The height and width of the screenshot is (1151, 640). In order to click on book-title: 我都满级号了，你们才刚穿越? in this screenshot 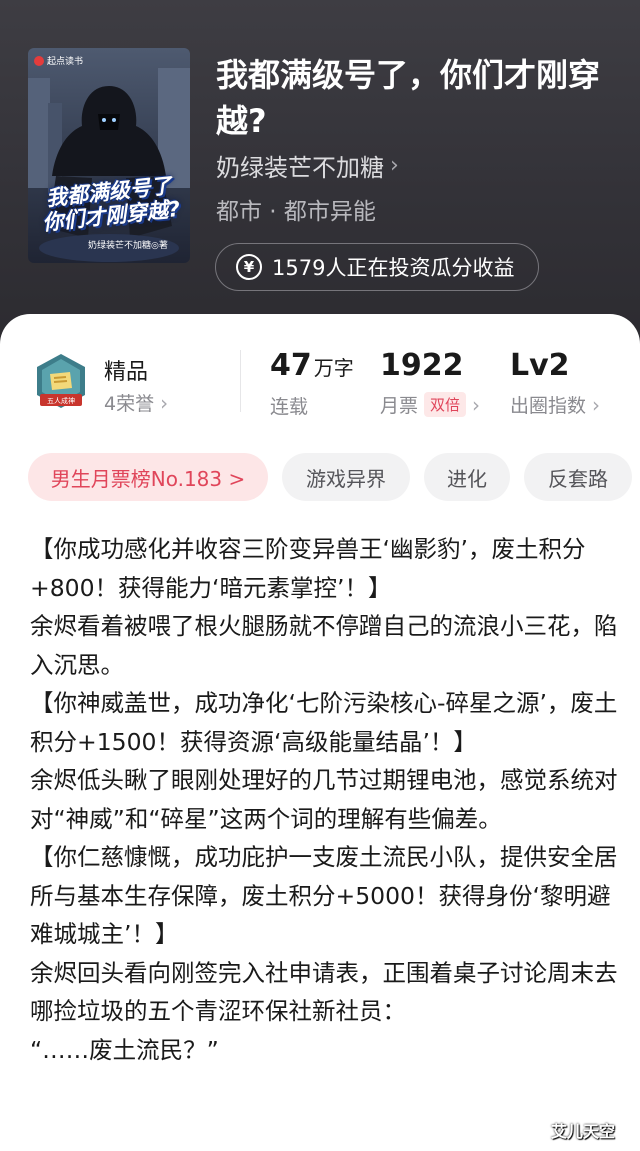, I will do `click(408, 98)`.